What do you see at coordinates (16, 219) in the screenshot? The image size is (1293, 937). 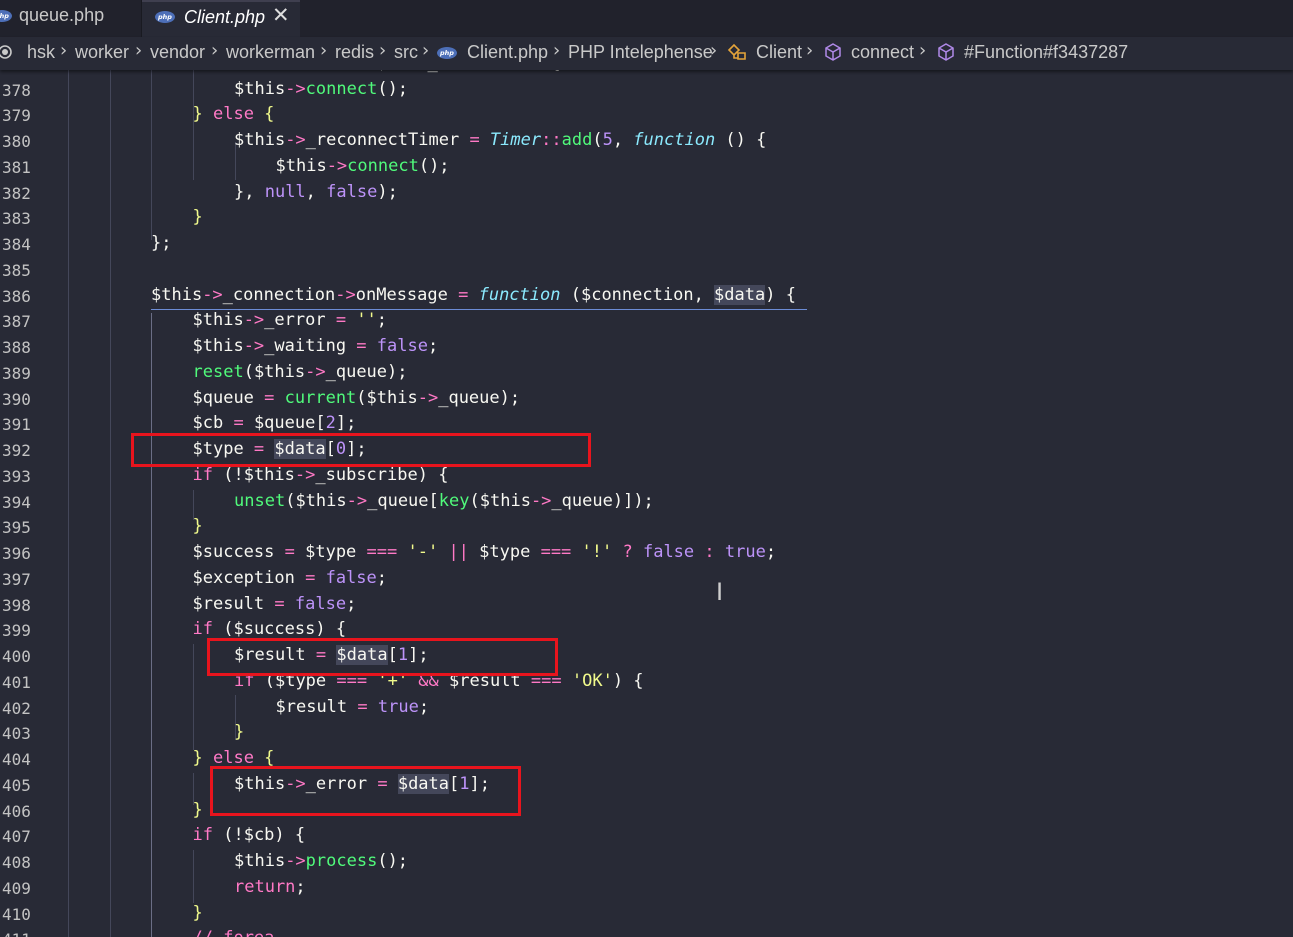 I see `line-number: 383` at bounding box center [16, 219].